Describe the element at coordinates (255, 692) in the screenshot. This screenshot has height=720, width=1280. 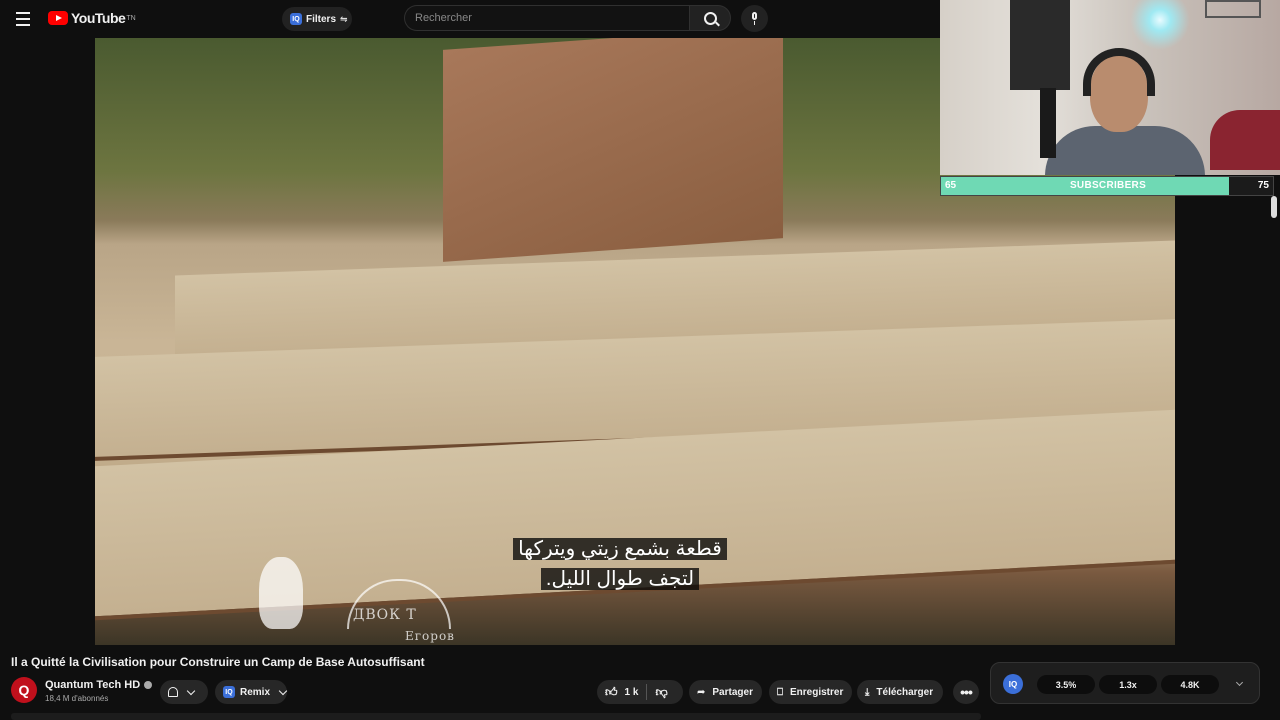
I see `remix-label: Remix` at that location.